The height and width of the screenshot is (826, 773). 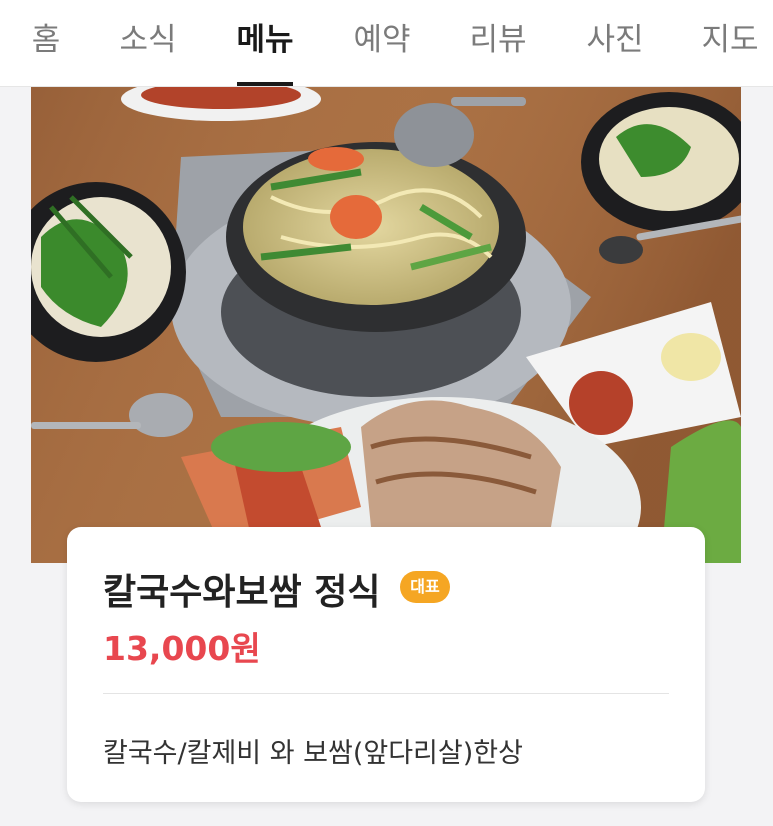 I want to click on tab-home: 홈, so click(x=46, y=40).